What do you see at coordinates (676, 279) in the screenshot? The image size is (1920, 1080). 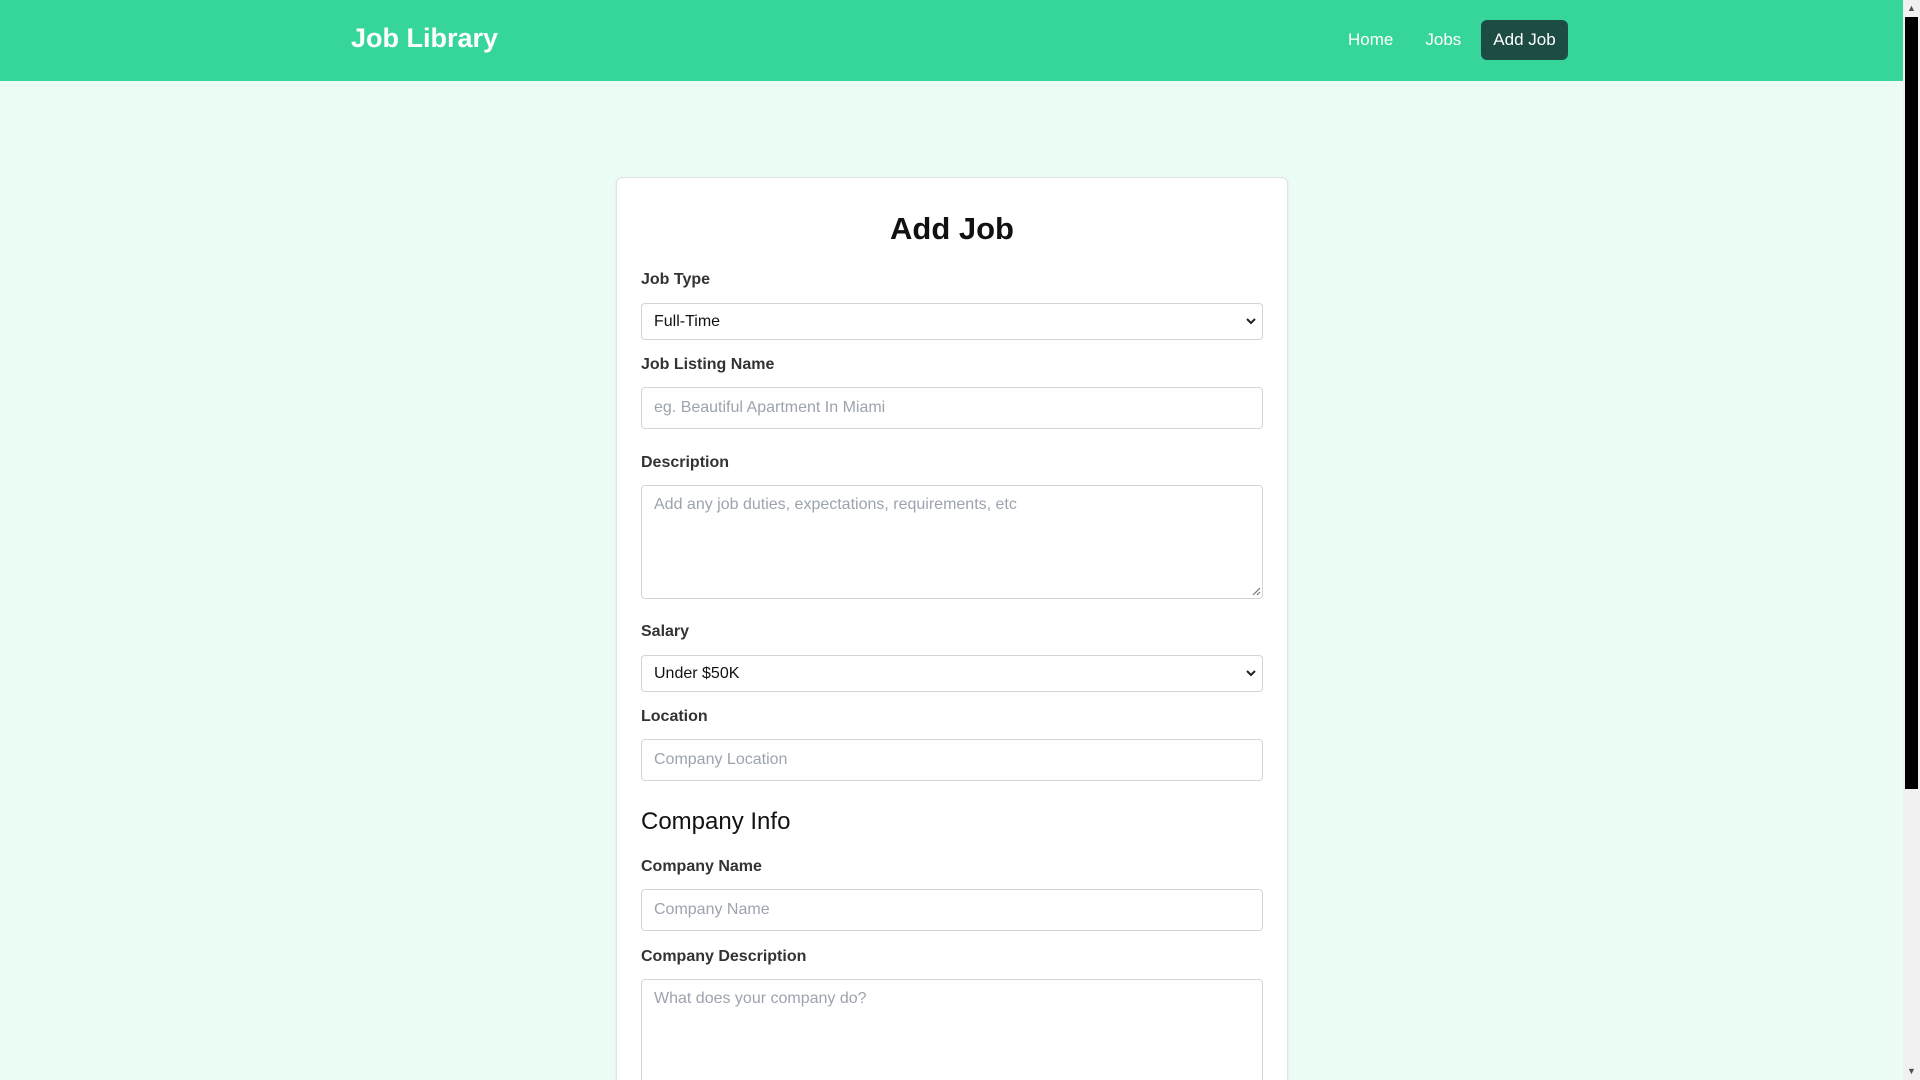 I see `job-type-label: Job Type` at bounding box center [676, 279].